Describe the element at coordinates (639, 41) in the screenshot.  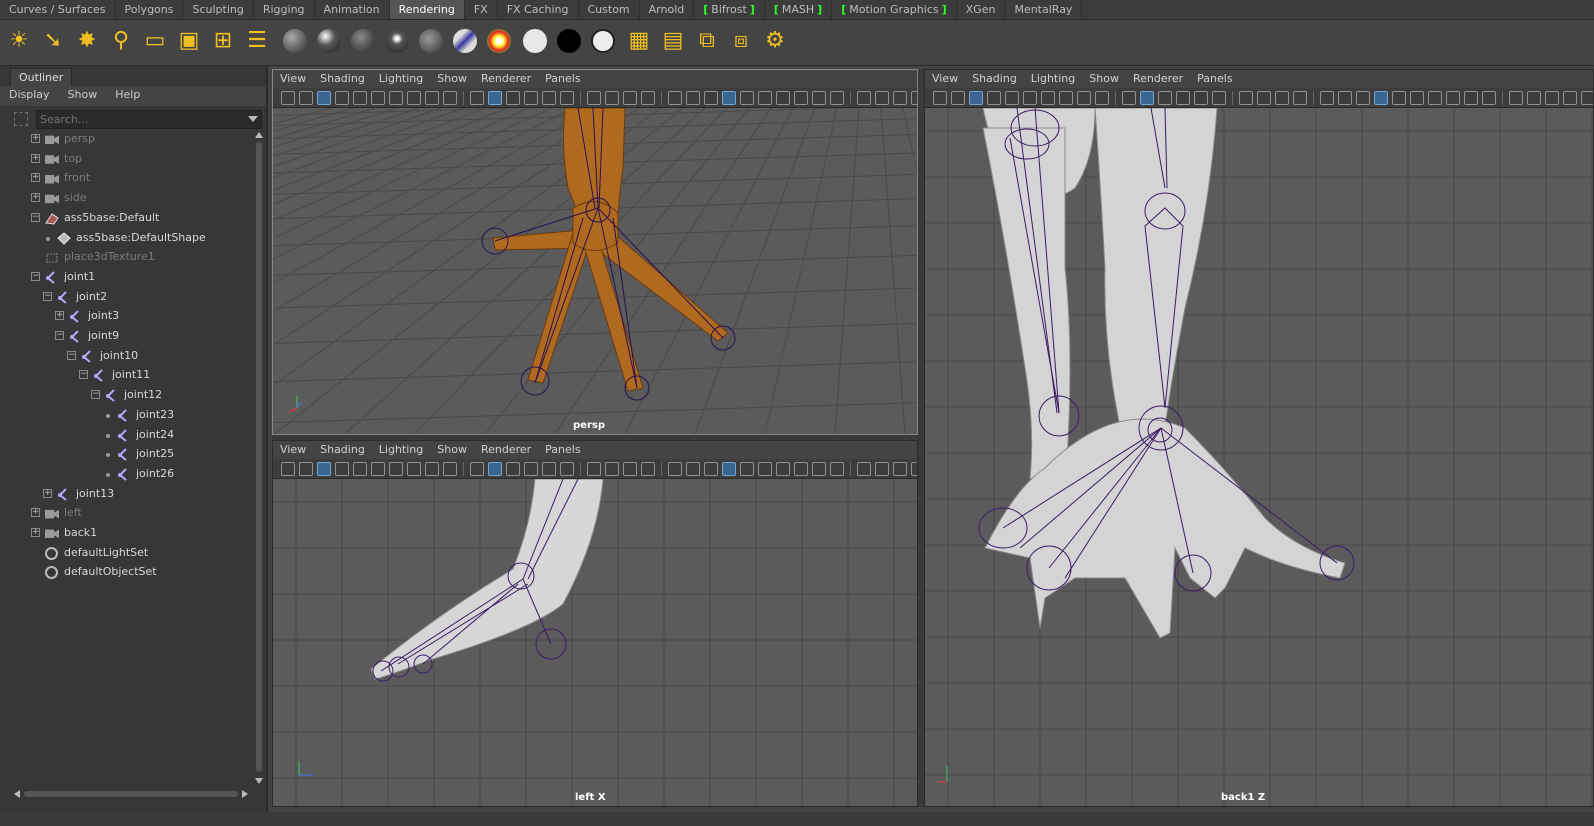
I see `hypershade-icon: ▦` at that location.